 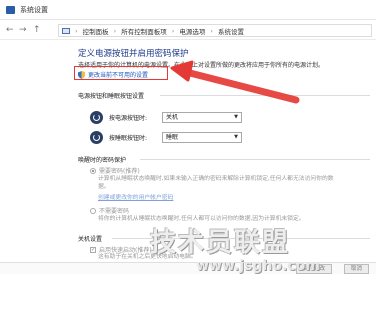 What do you see at coordinates (144, 31) in the screenshot?
I see `breadcrumb-item-all-items: 所有控制面板项` at bounding box center [144, 31].